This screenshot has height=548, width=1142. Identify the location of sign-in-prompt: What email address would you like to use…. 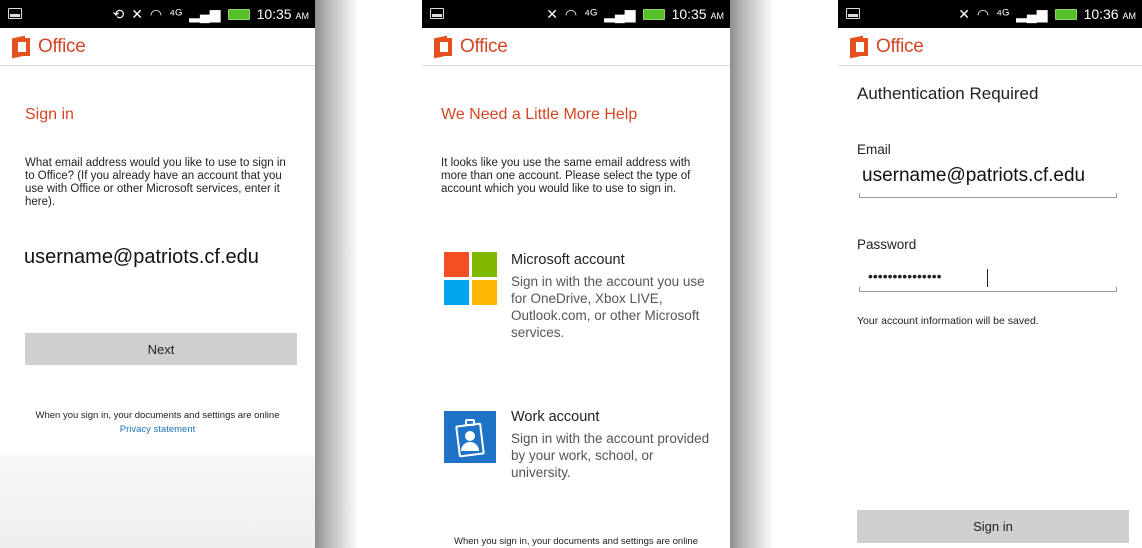
(155, 182).